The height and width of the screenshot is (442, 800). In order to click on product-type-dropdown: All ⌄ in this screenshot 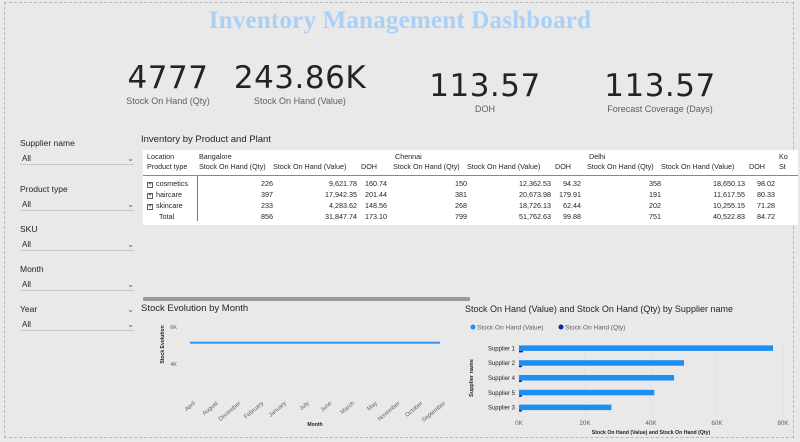, I will do `click(77, 205)`.